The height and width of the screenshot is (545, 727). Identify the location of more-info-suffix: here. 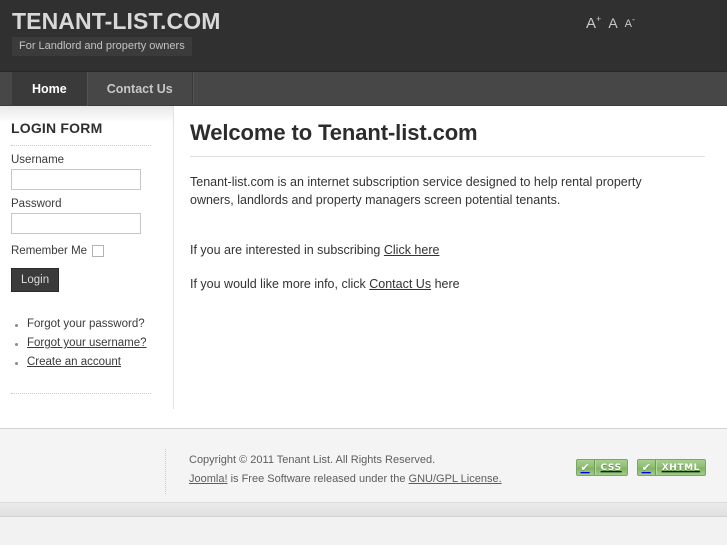
(445, 284).